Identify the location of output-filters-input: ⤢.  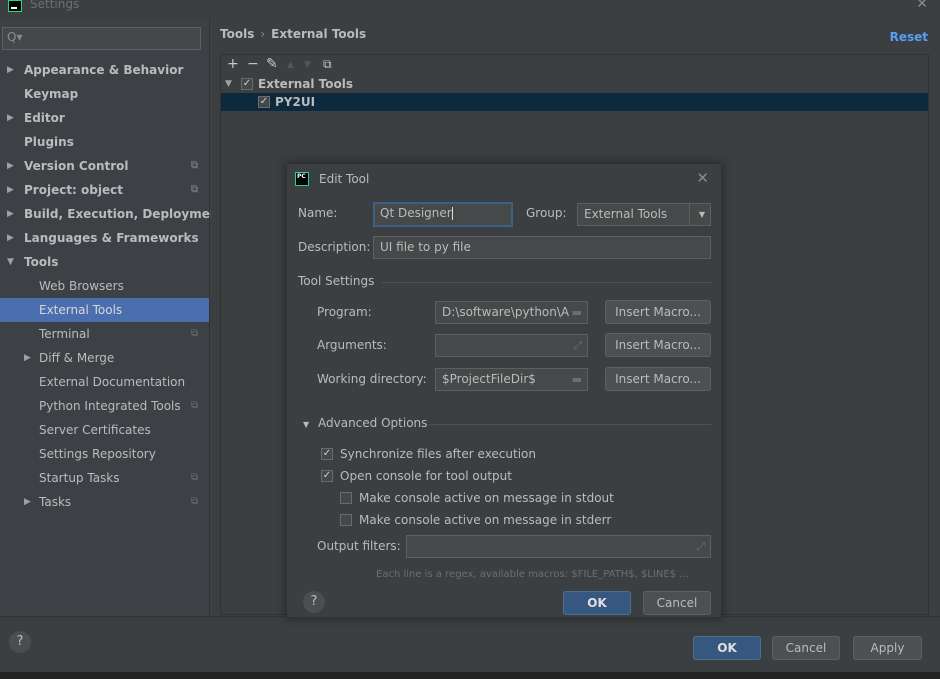
(558, 546).